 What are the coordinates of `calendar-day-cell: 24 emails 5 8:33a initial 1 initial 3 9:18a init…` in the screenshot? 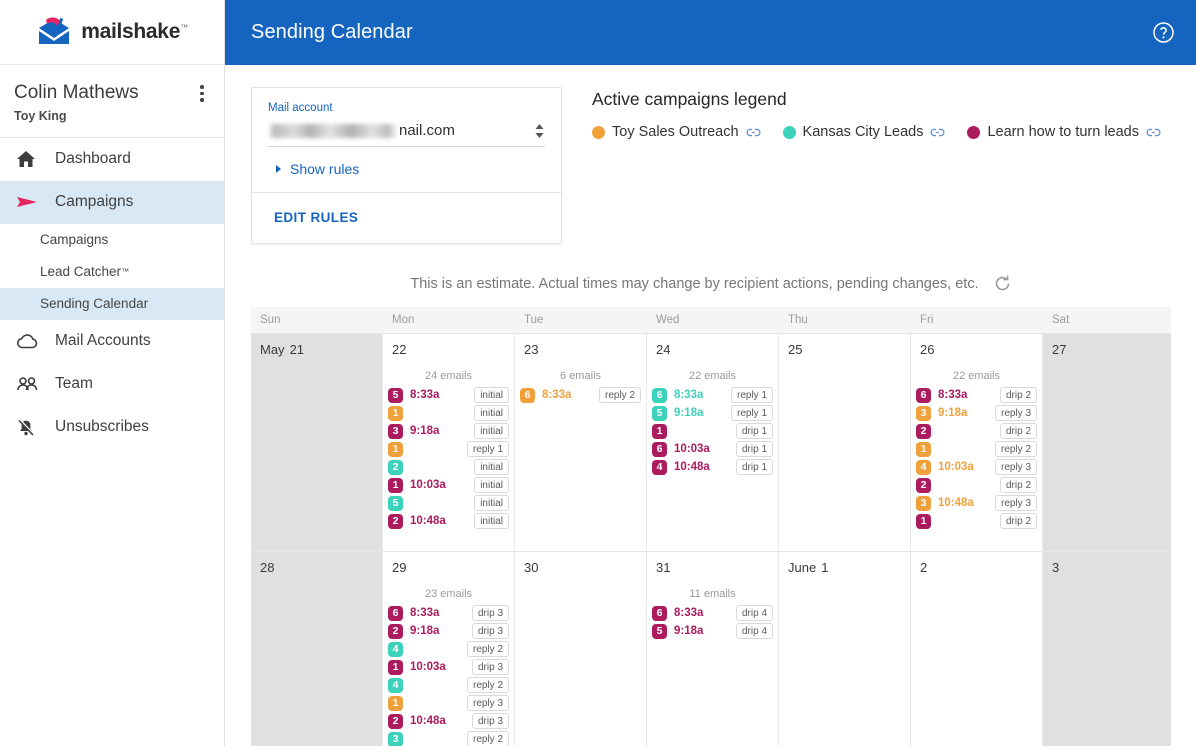 It's located at (449, 458).